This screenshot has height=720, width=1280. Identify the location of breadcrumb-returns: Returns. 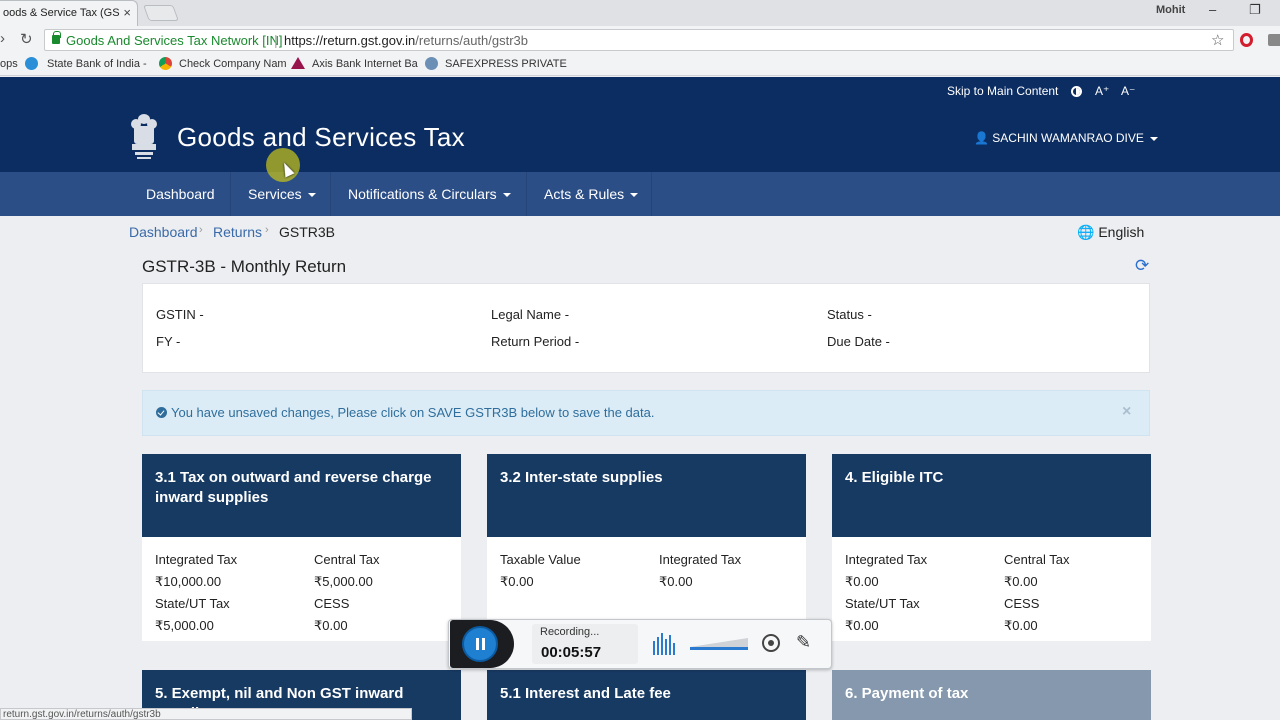
(237, 232).